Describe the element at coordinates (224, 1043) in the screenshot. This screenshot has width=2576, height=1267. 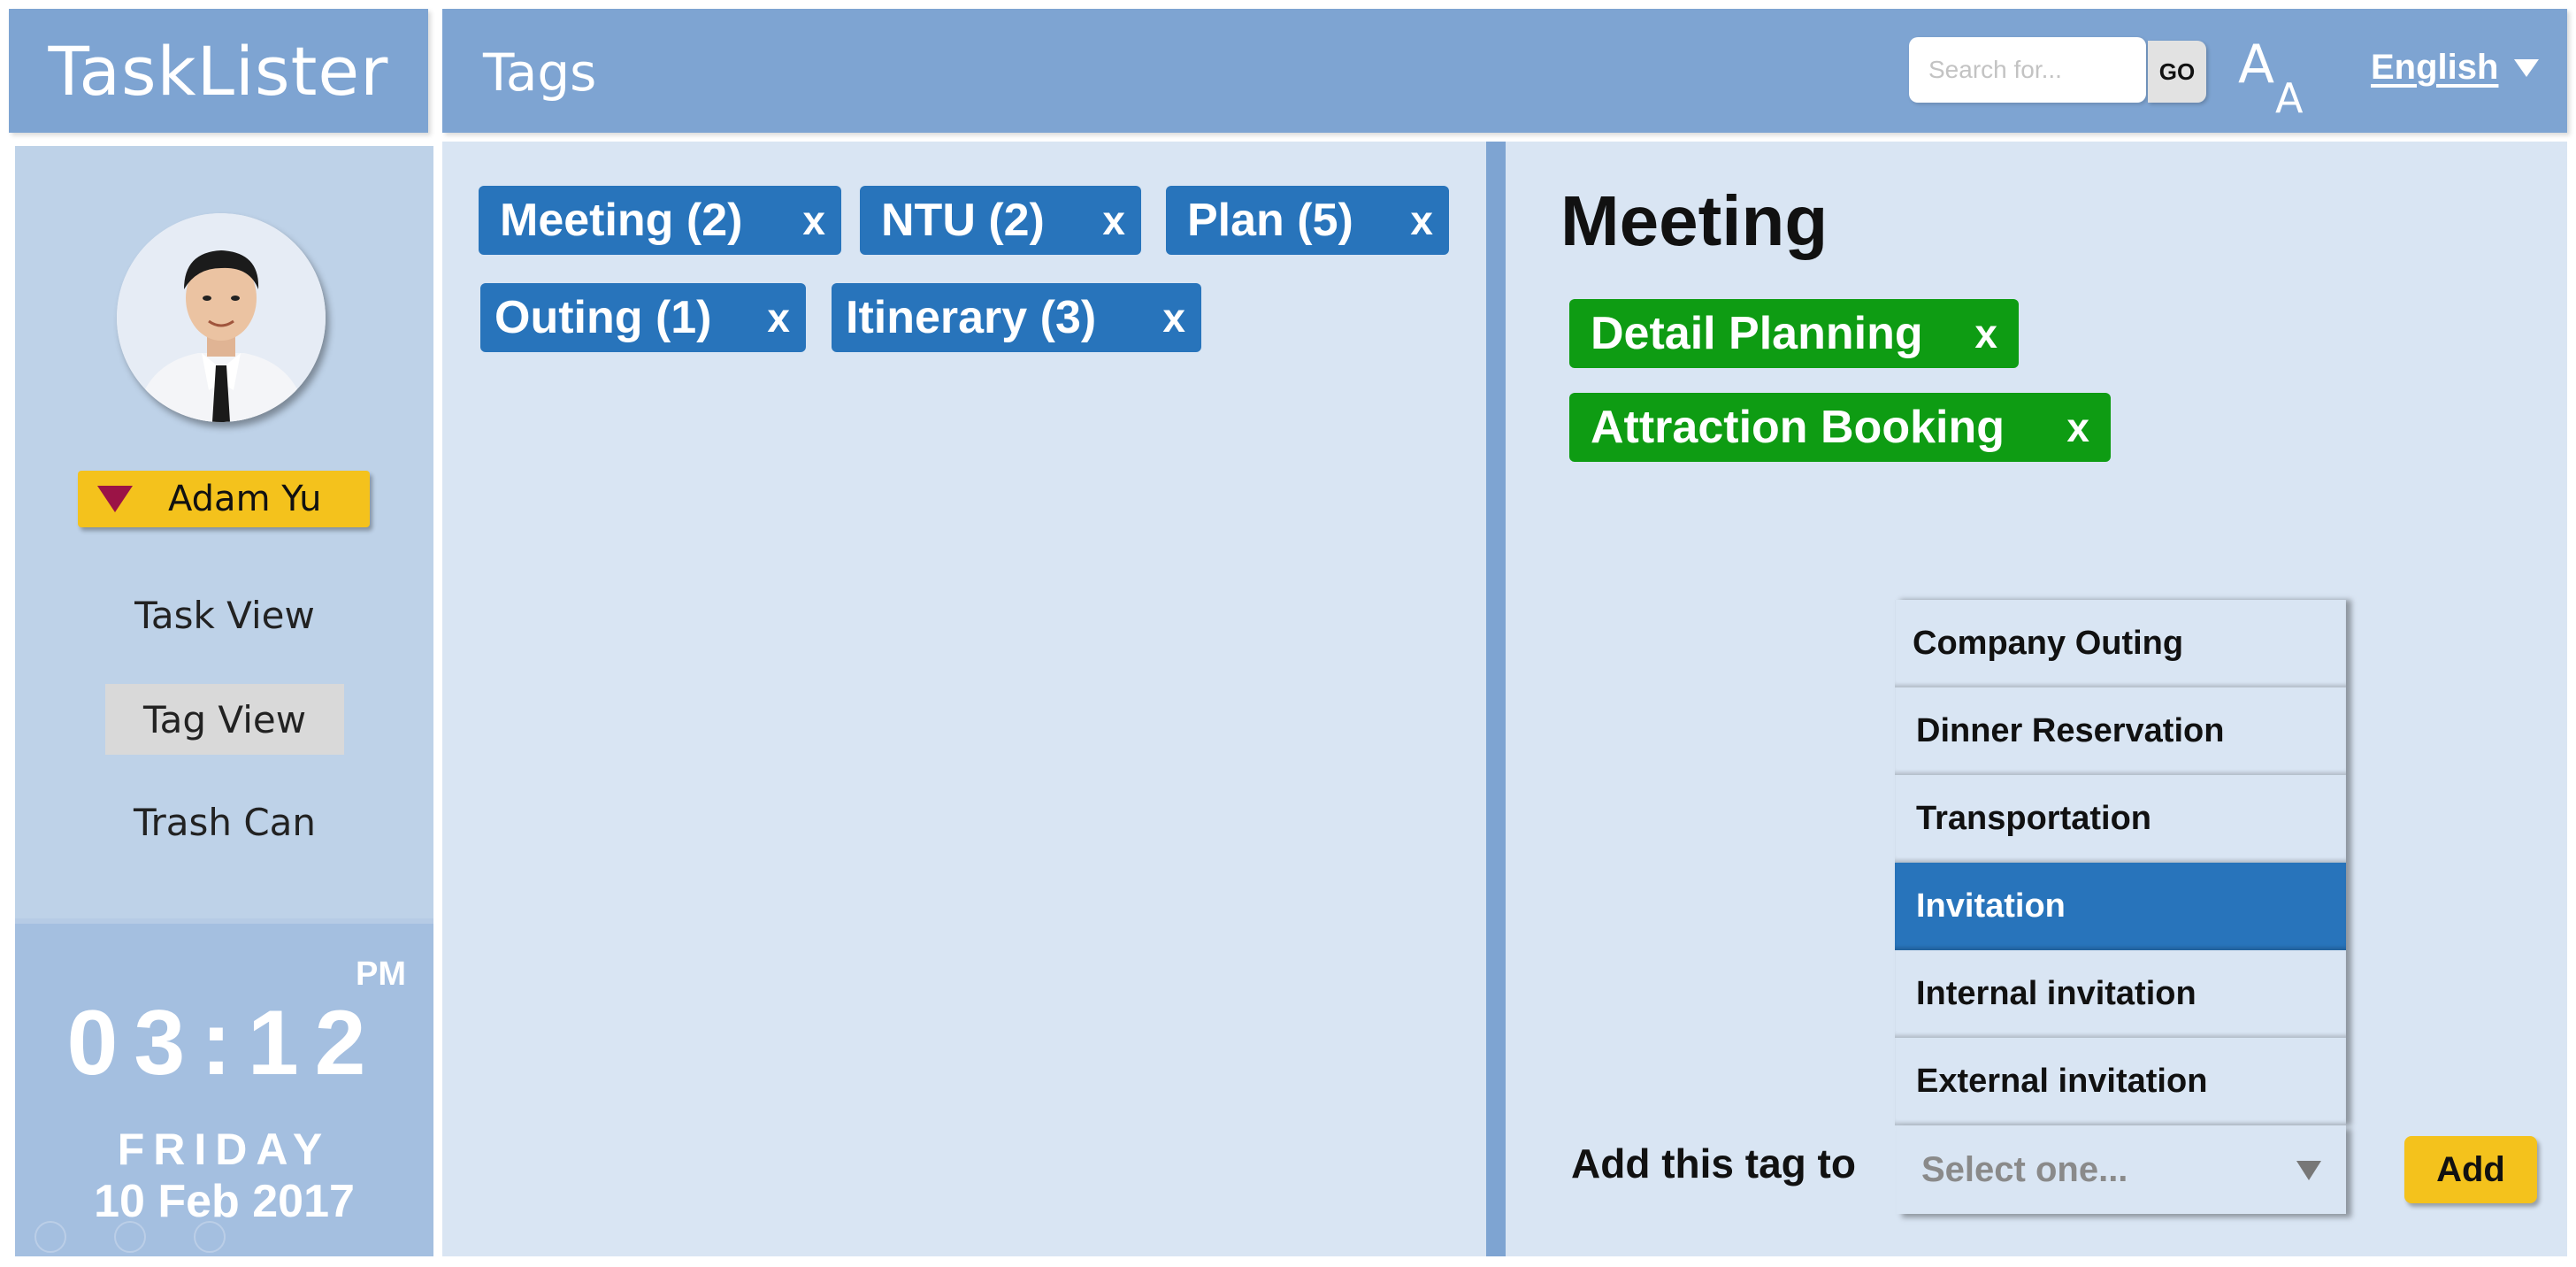
I see `clock-time: 03:12` at that location.